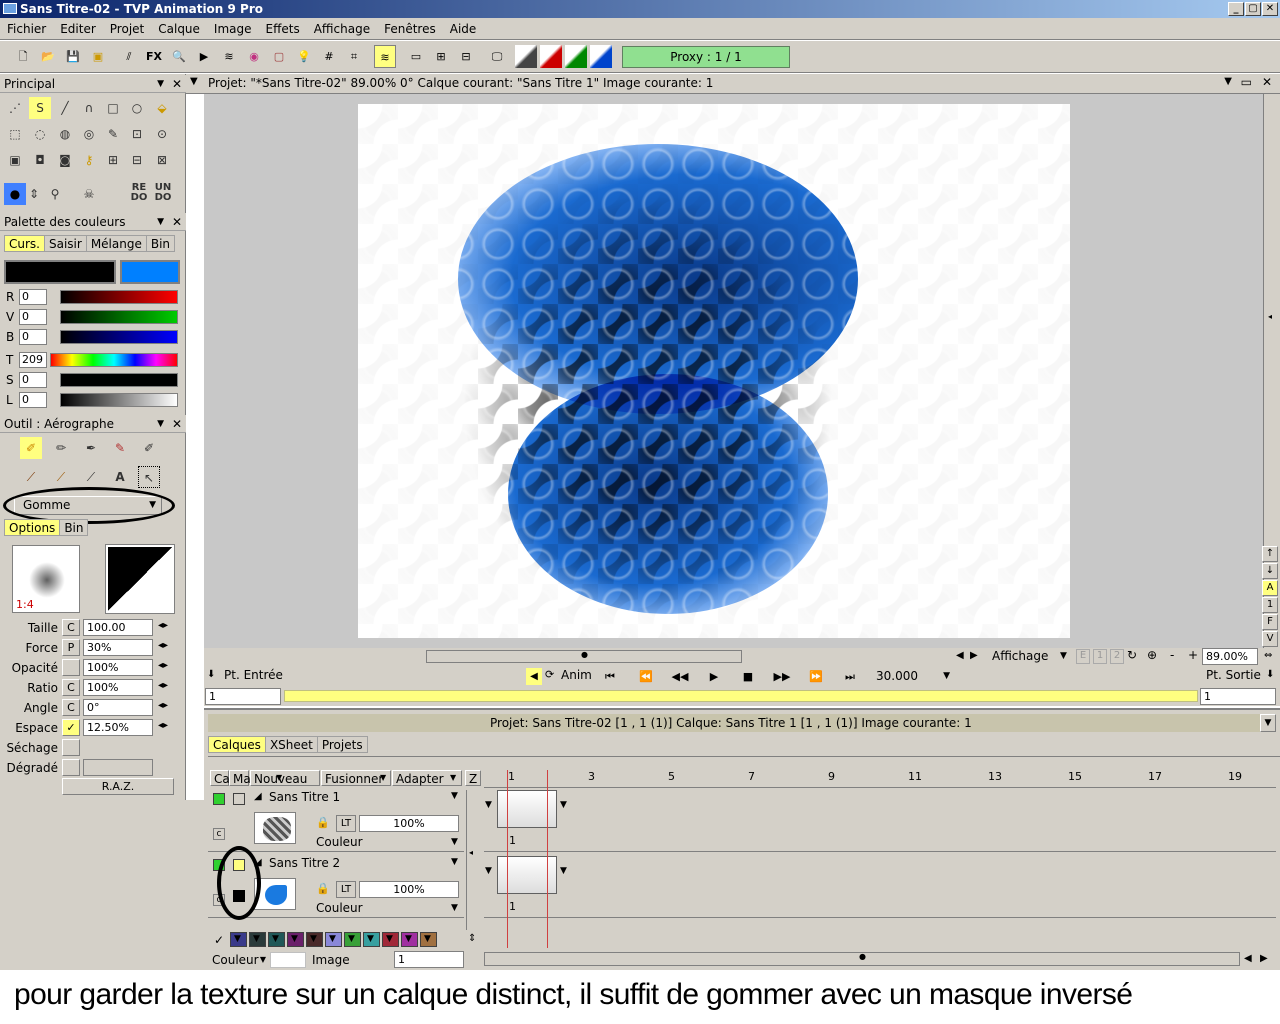 The width and height of the screenshot is (1280, 1024). I want to click on value-s: 0, so click(33, 380).